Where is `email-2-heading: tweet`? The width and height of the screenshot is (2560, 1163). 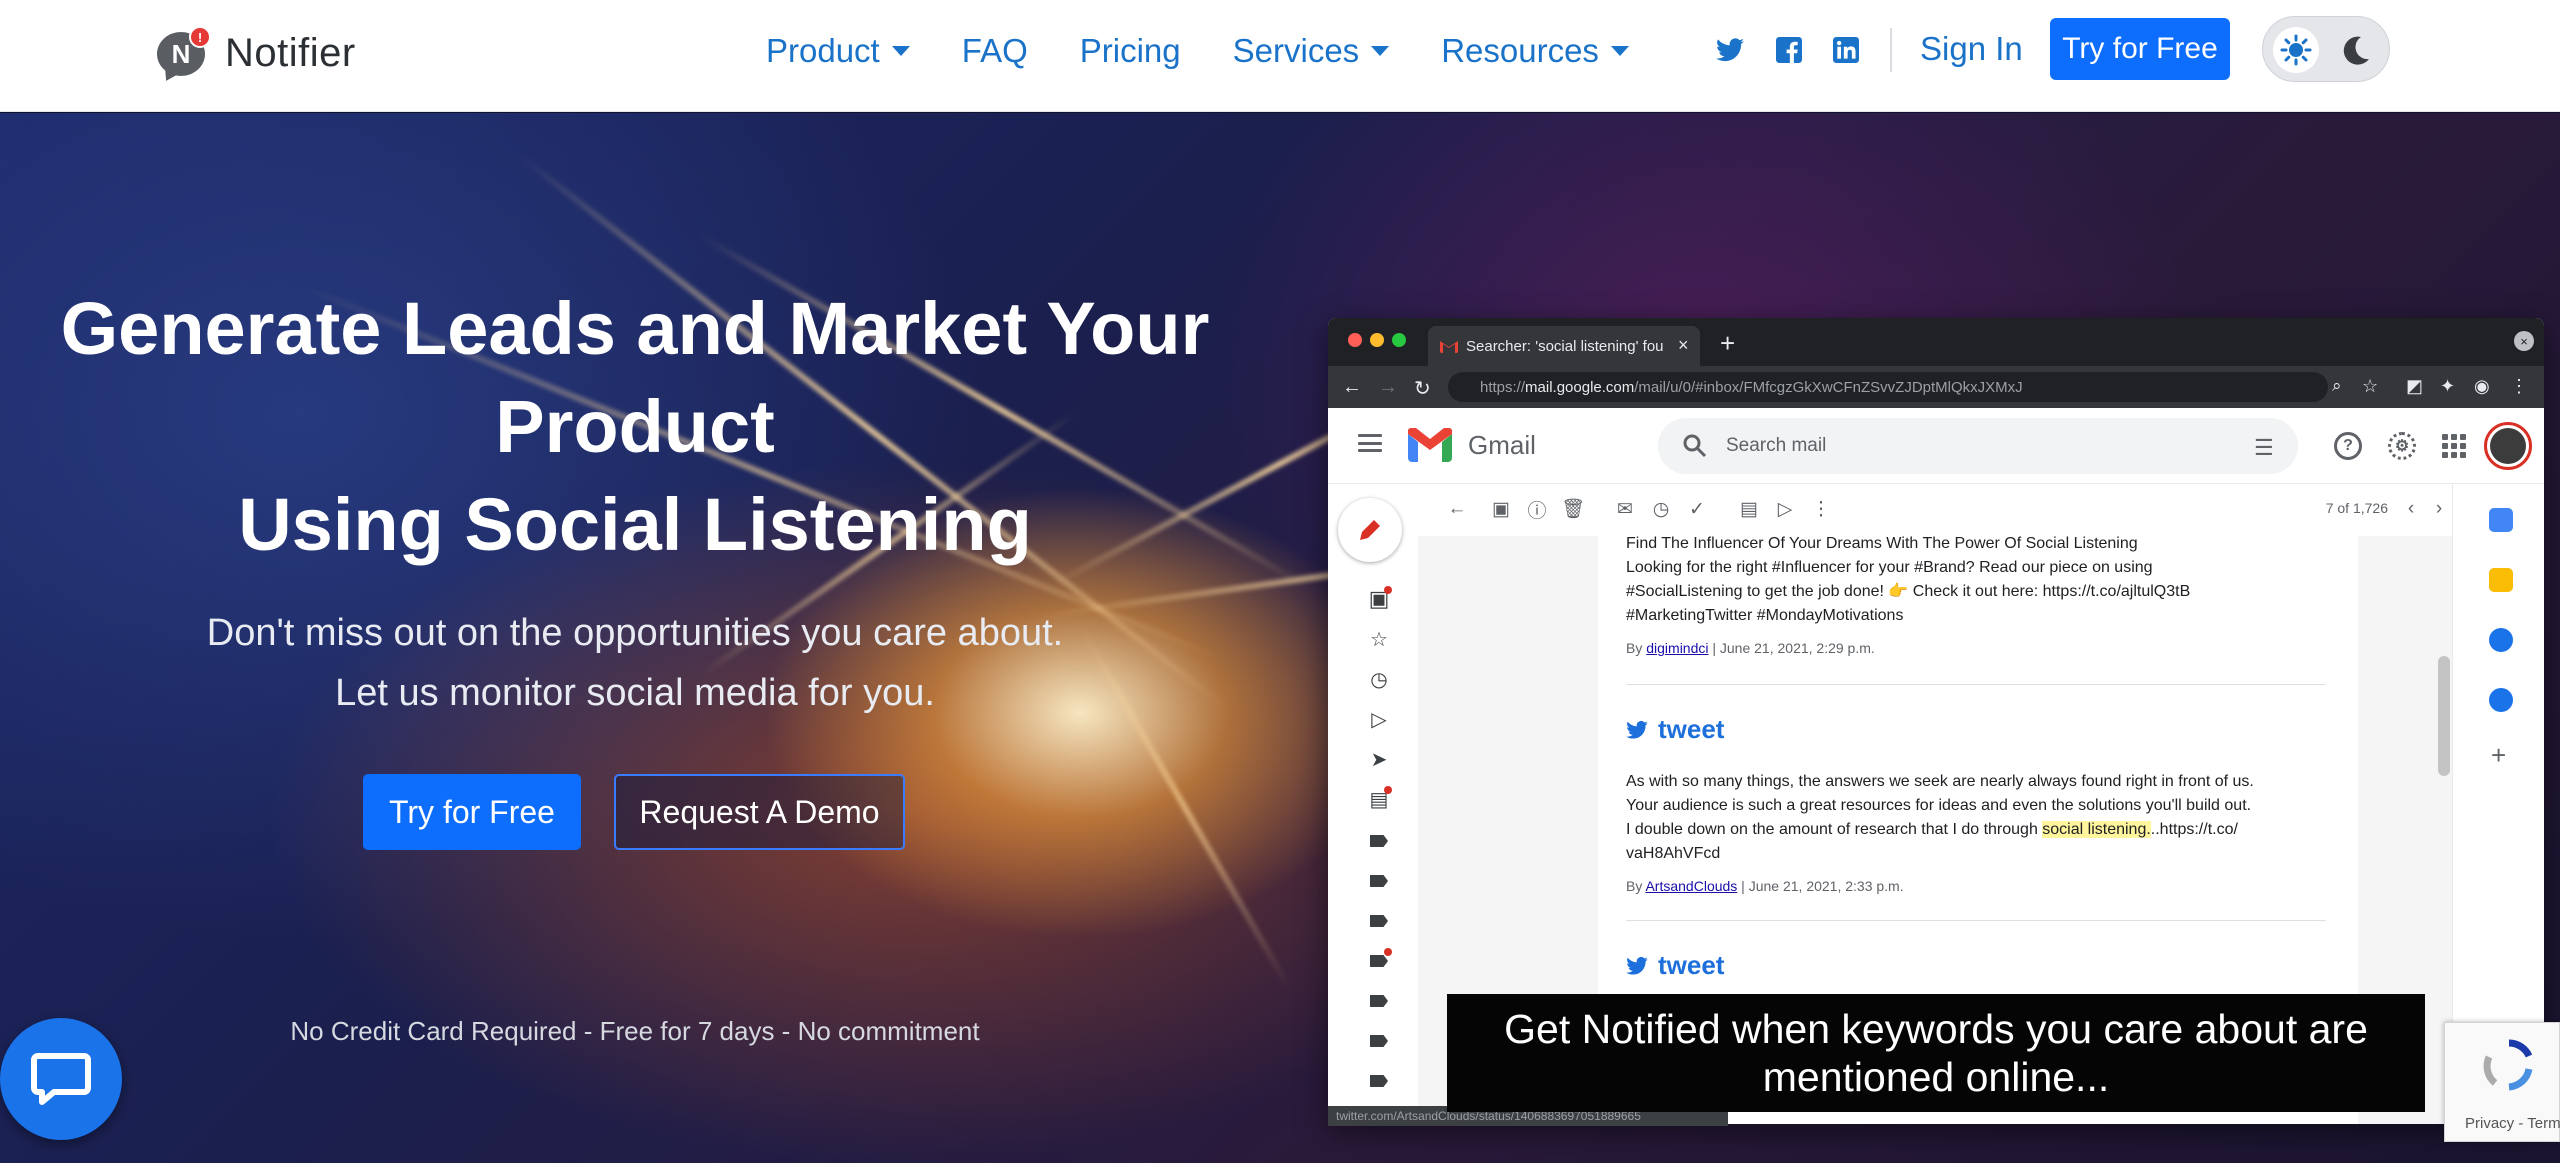 email-2-heading: tweet is located at coordinates (1675, 729).